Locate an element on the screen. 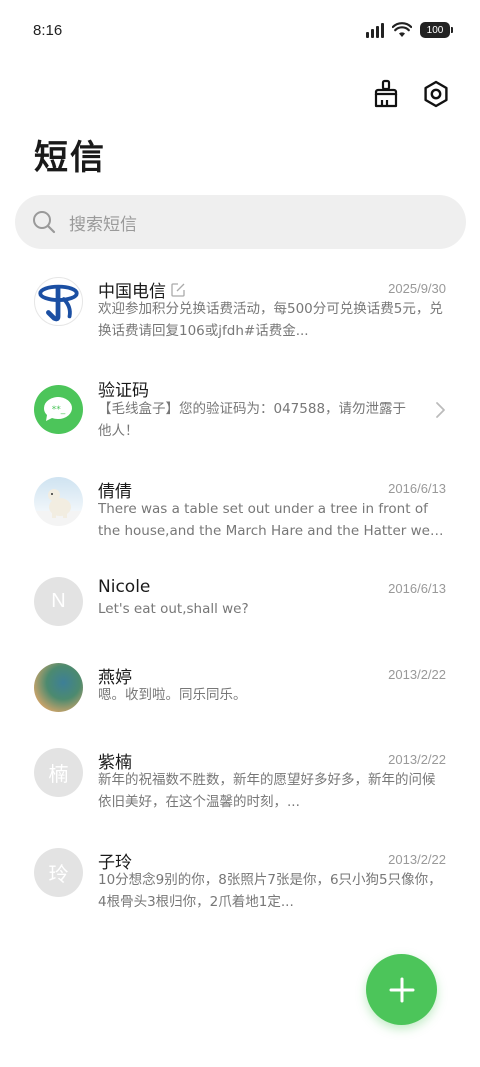 The height and width of the screenshot is (1067, 480). page-title: 短信 is located at coordinates (70, 158).